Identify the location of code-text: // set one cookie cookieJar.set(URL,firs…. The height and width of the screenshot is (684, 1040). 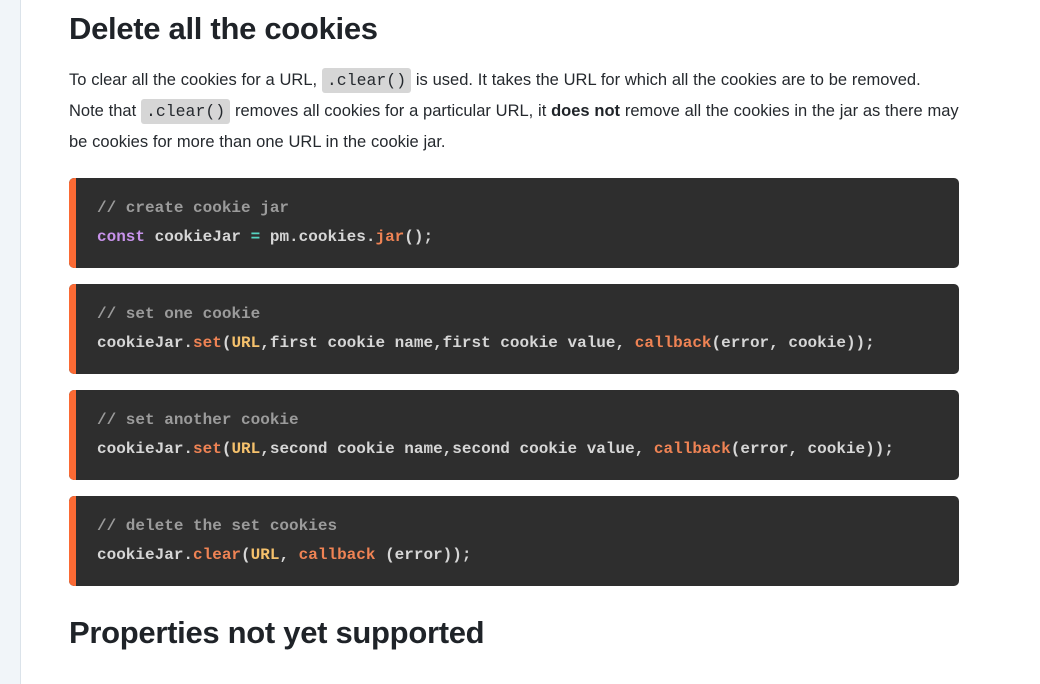
(516, 329).